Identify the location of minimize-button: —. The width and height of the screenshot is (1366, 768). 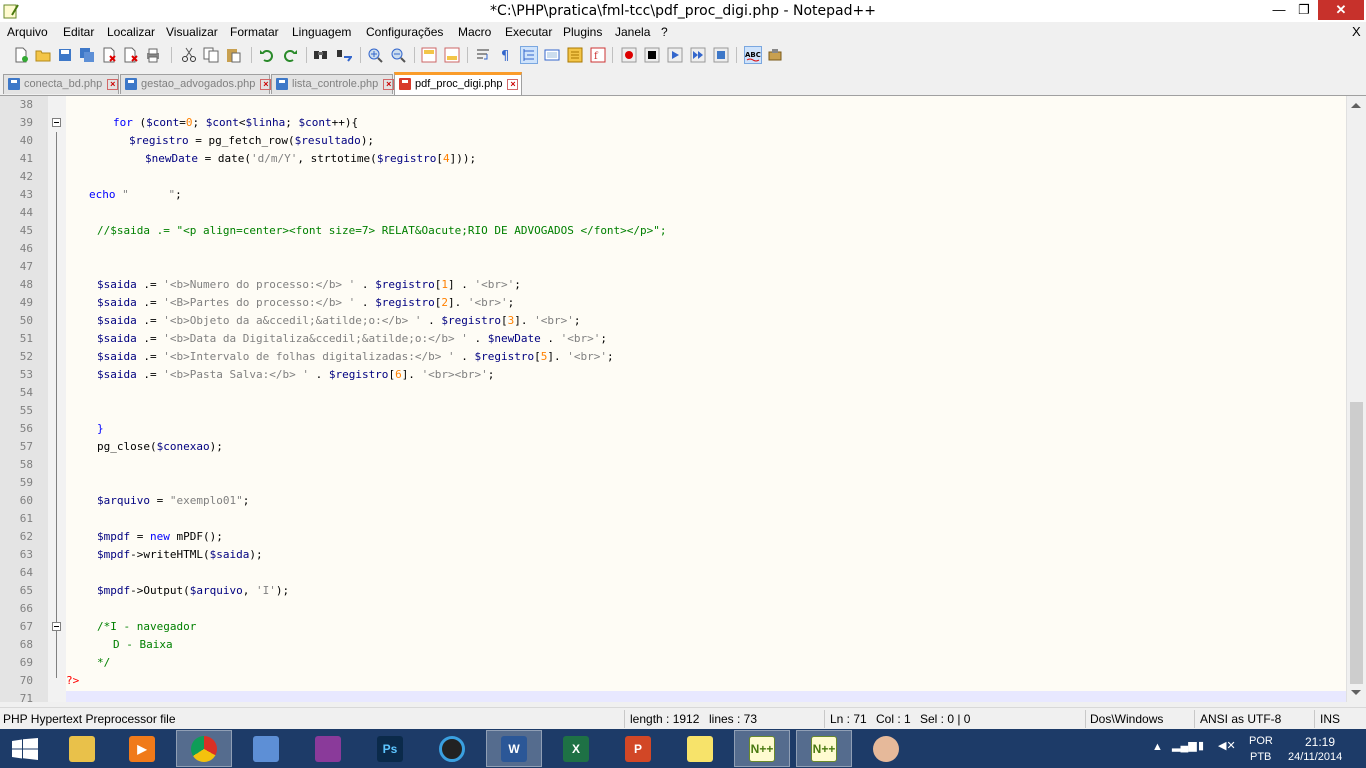
(1279, 10).